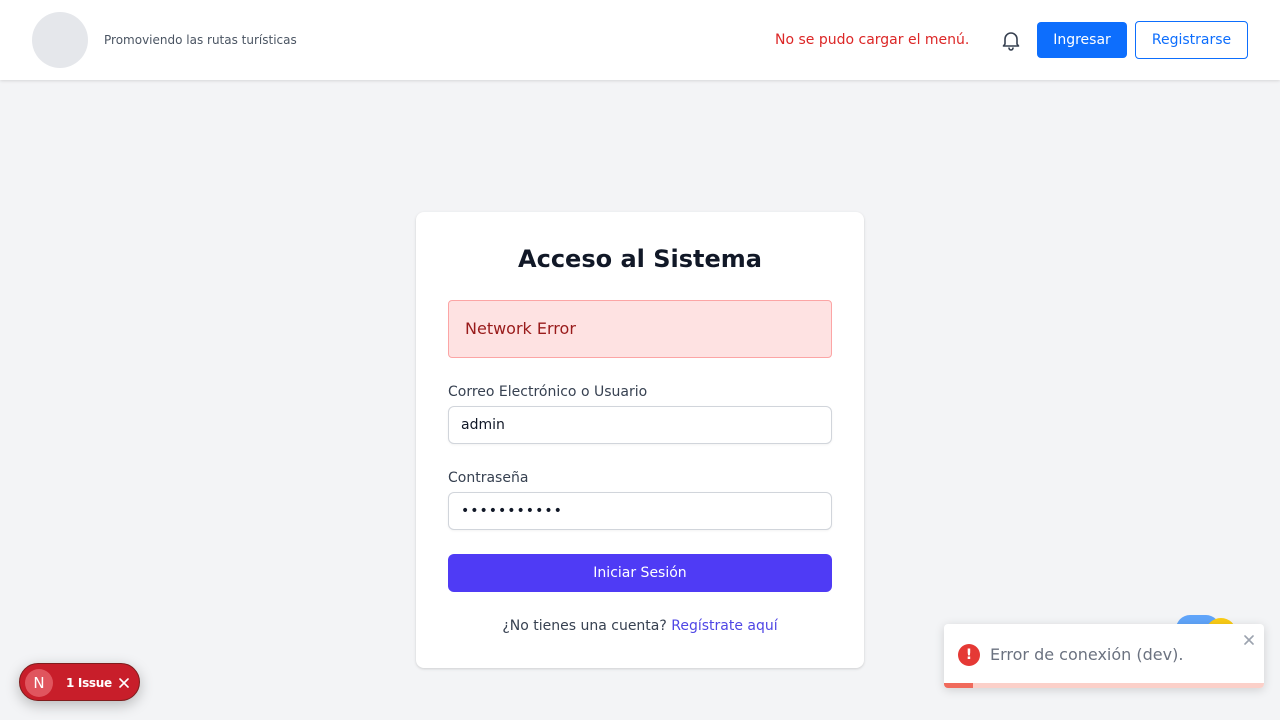 The image size is (1280, 720). Describe the element at coordinates (872, 40) in the screenshot. I see `menu-load-error: No se pudo cargar el menú.` at that location.